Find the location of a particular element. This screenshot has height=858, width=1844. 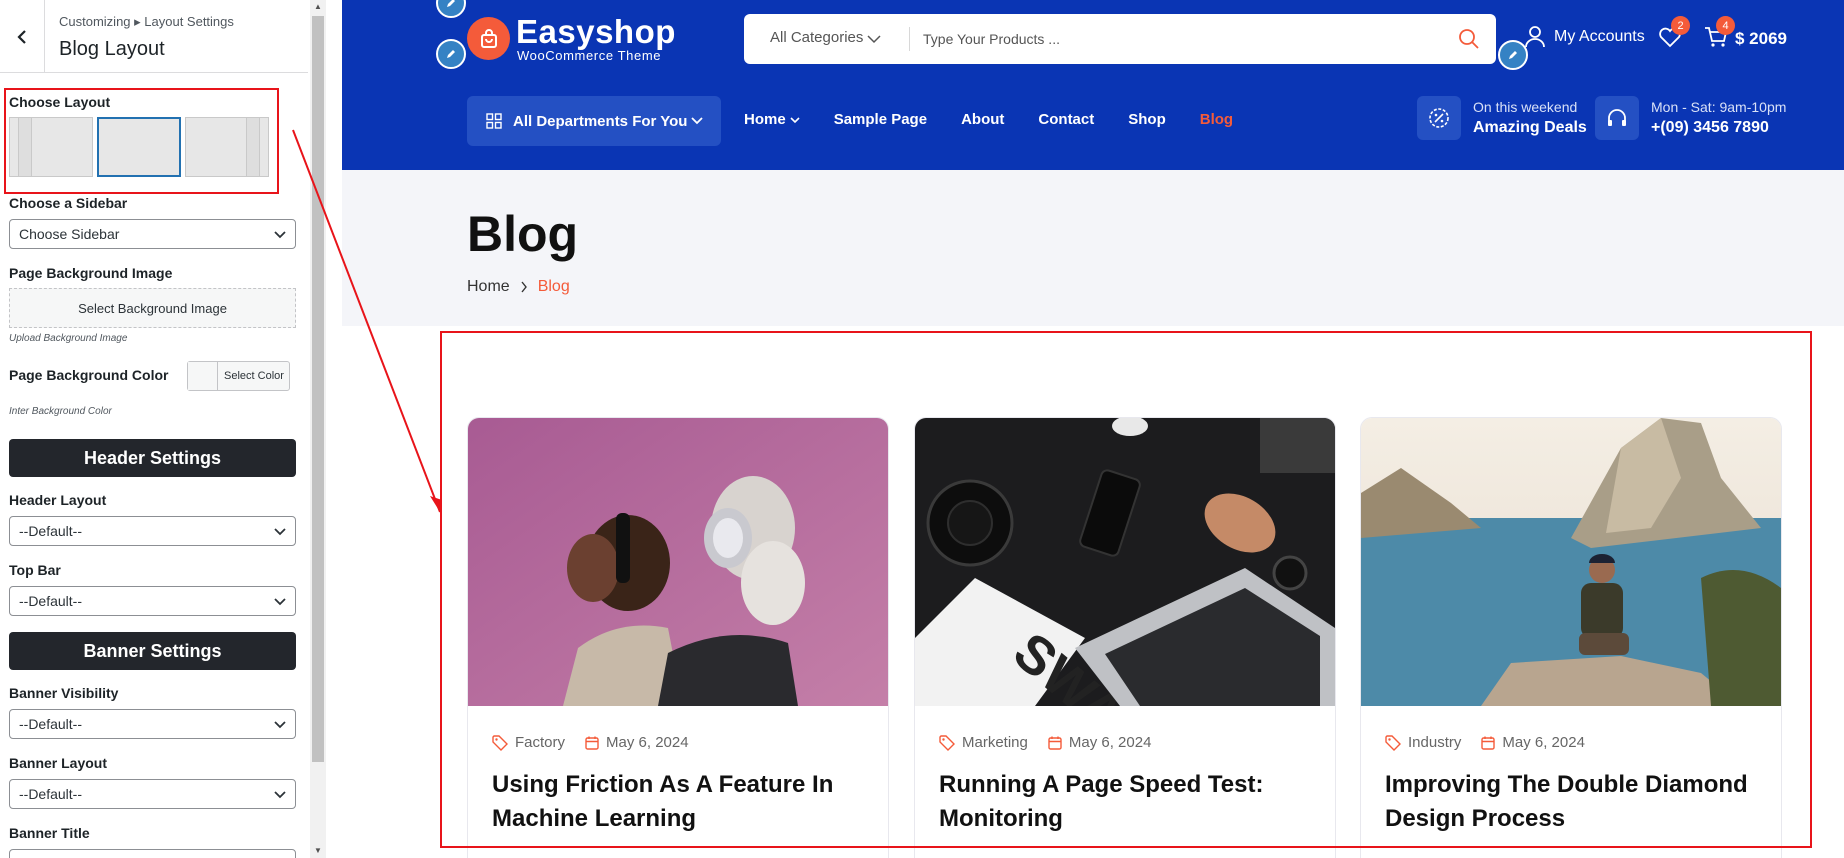

nav-item-label: Blog is located at coordinates (1216, 119).